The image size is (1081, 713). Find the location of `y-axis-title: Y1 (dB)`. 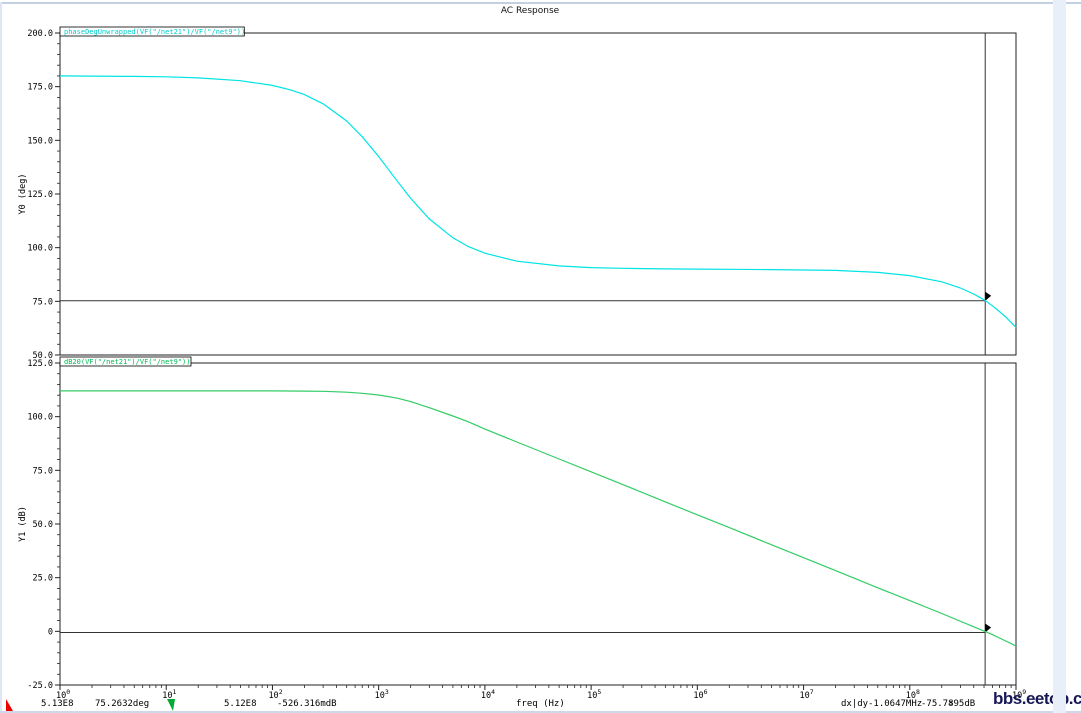

y-axis-title: Y1 (dB) is located at coordinates (23, 524).